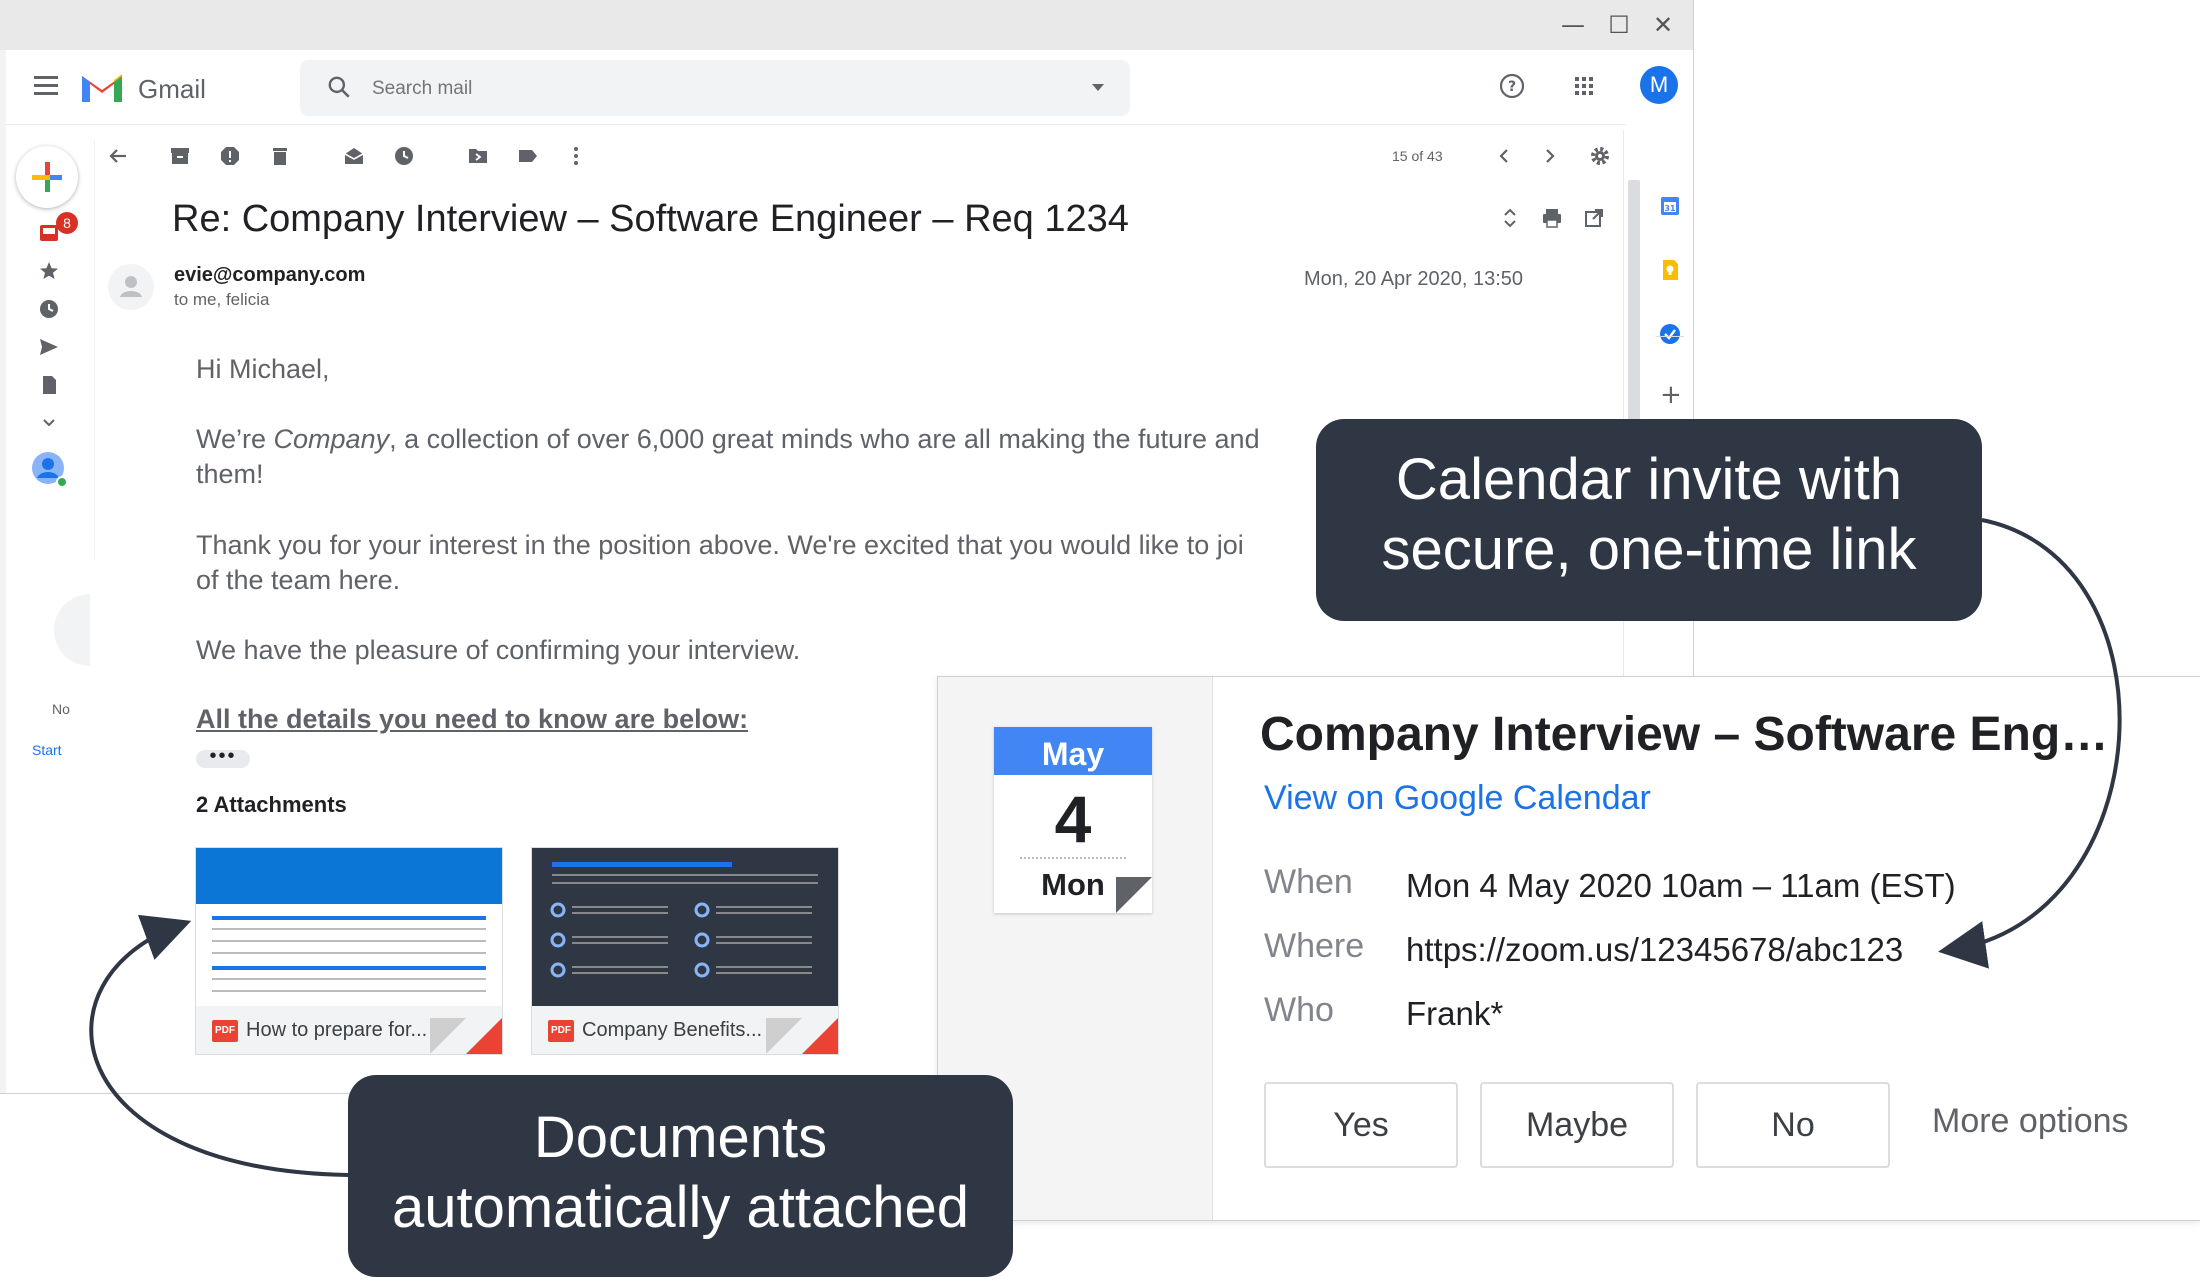  What do you see at coordinates (1098, 87) in the screenshot?
I see `search-options-icon` at bounding box center [1098, 87].